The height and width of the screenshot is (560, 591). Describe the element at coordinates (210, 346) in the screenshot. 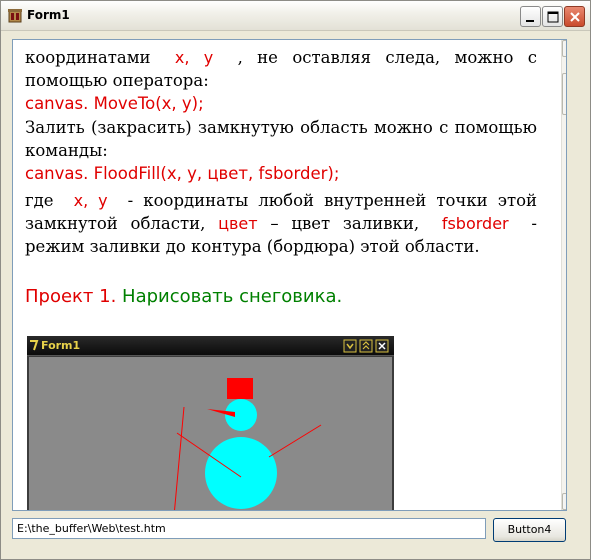

I see `embedded-title-bar: Form1` at that location.